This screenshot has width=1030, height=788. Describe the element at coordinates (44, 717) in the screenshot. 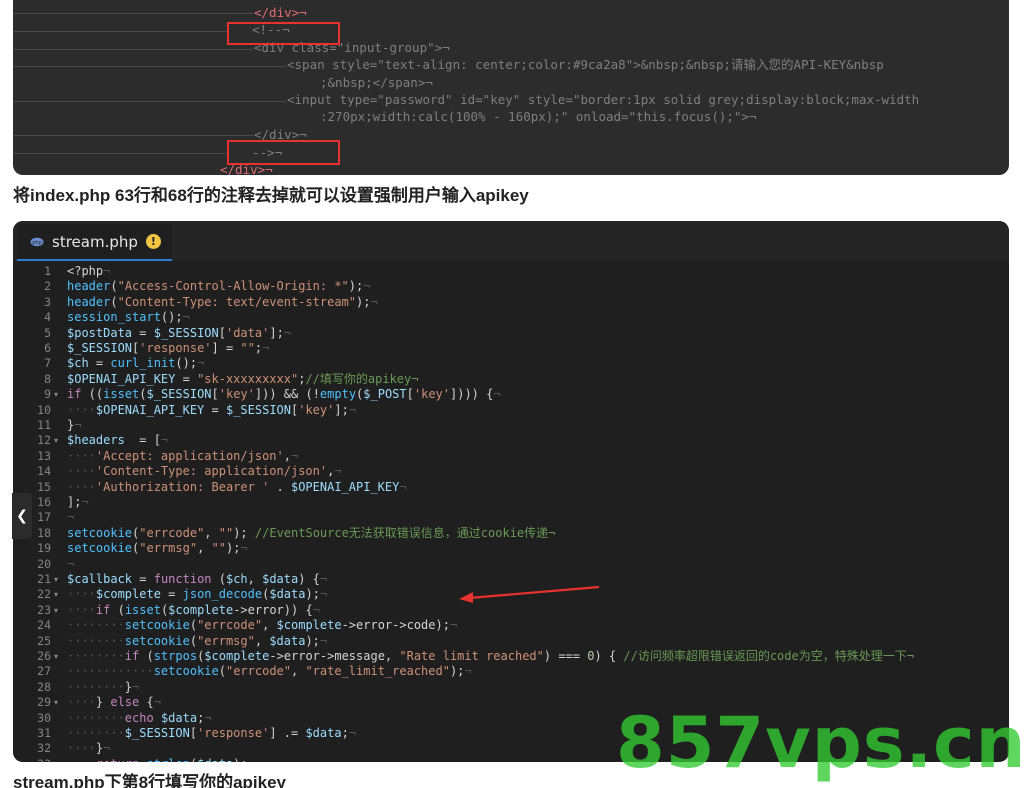

I see `line-number: 30` at that location.